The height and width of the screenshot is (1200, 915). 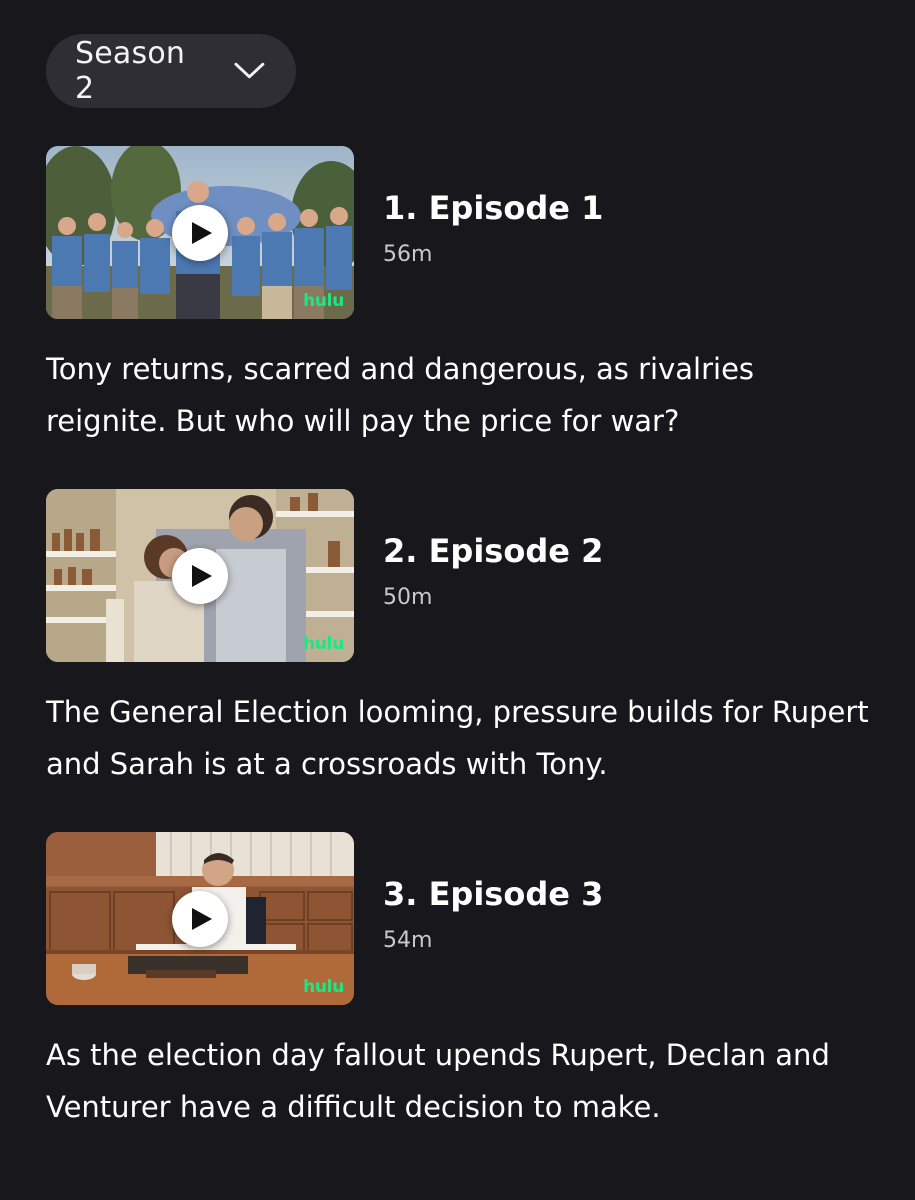 What do you see at coordinates (408, 254) in the screenshot?
I see `episode-duration: 56m` at bounding box center [408, 254].